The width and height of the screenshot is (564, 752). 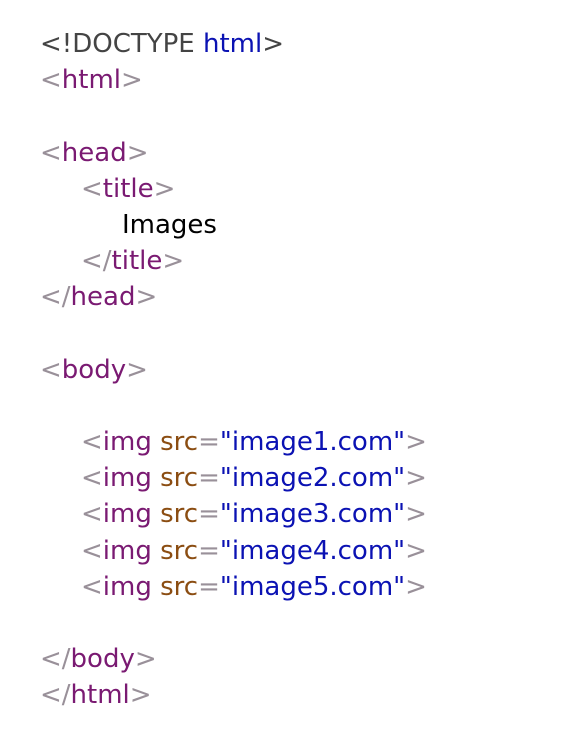 What do you see at coordinates (312, 478) in the screenshot?
I see `src-value: "image2.com"` at bounding box center [312, 478].